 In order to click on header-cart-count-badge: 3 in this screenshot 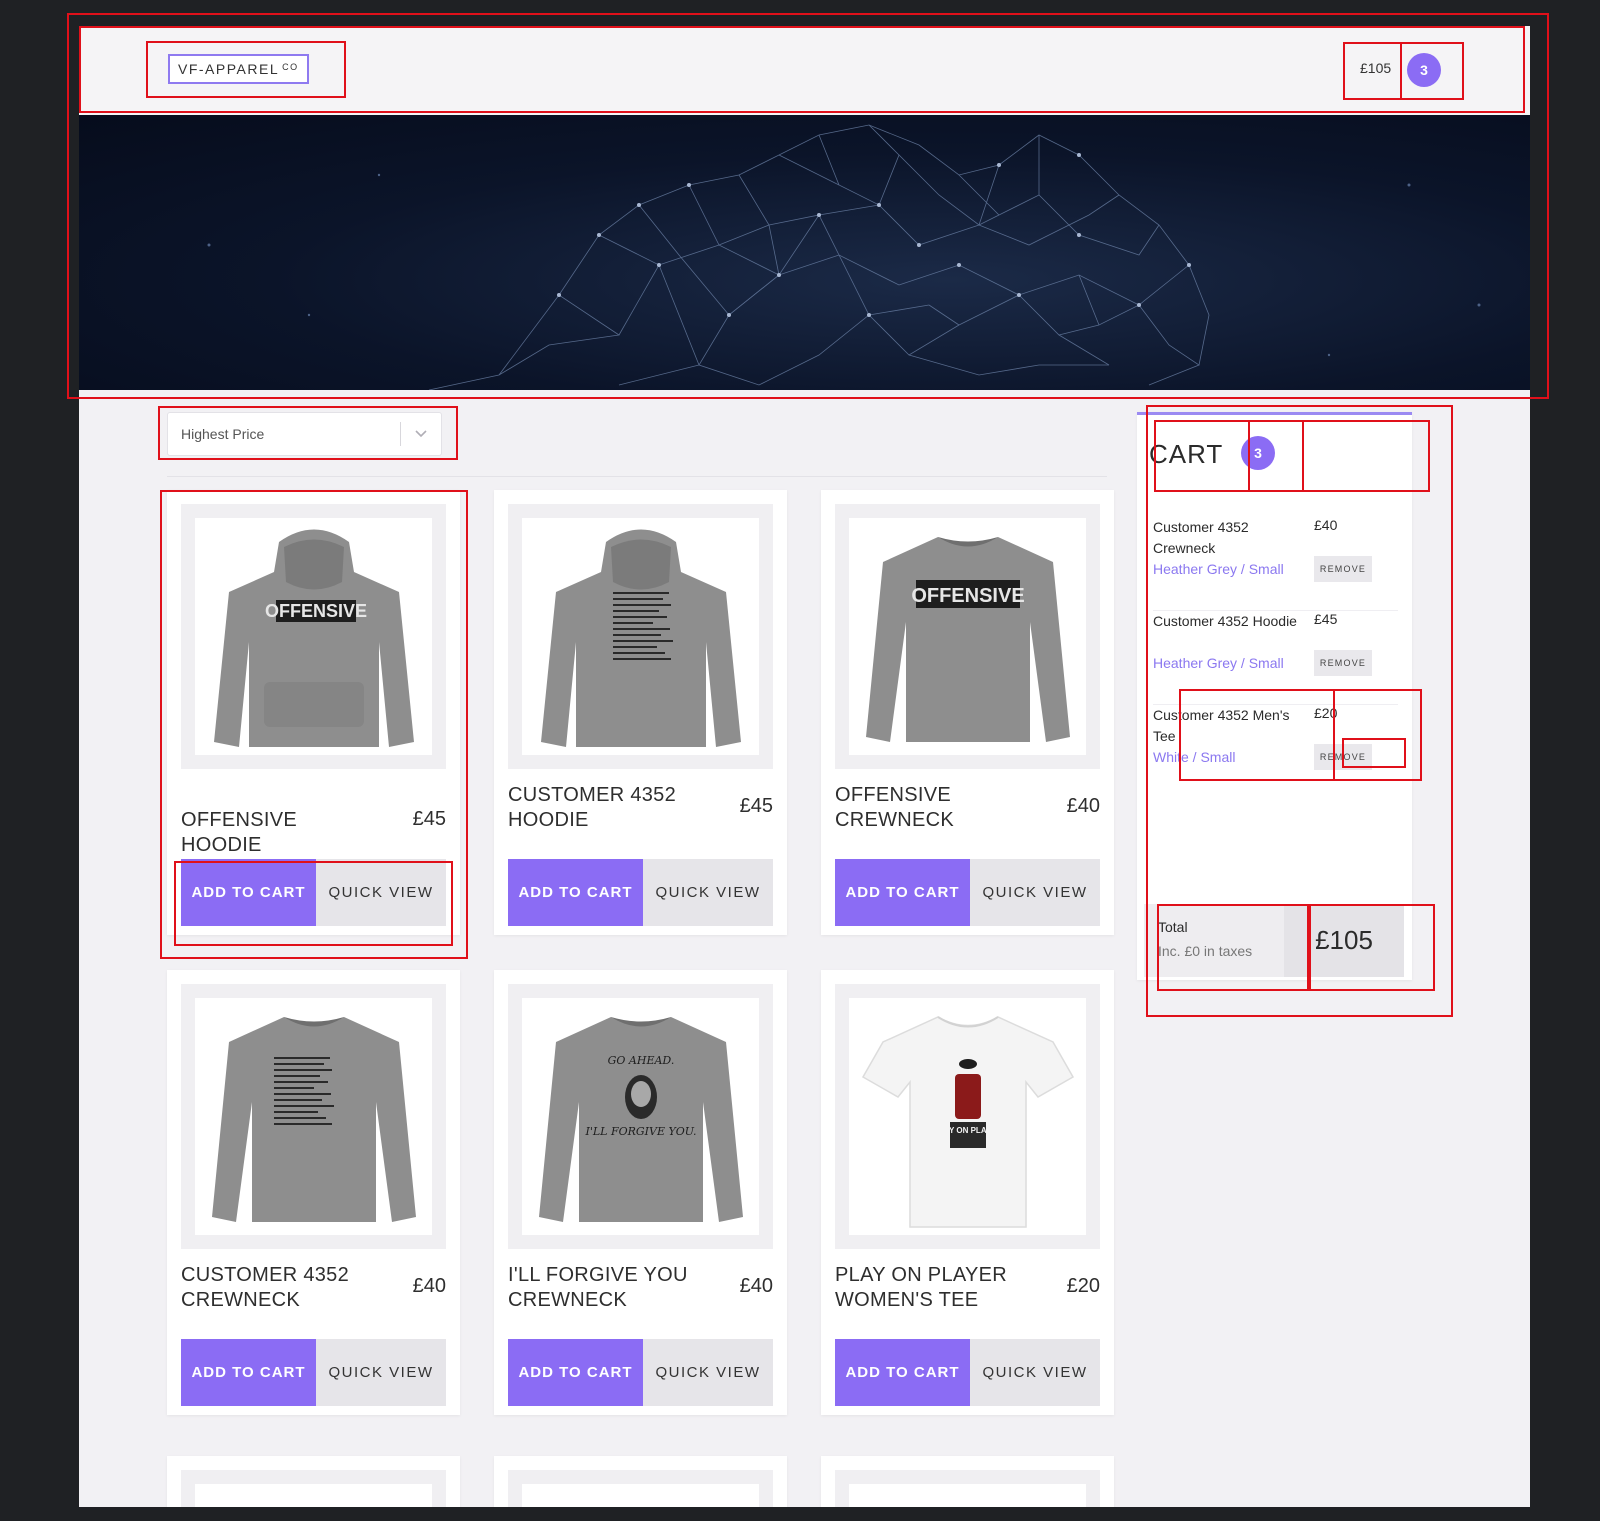, I will do `click(1424, 70)`.